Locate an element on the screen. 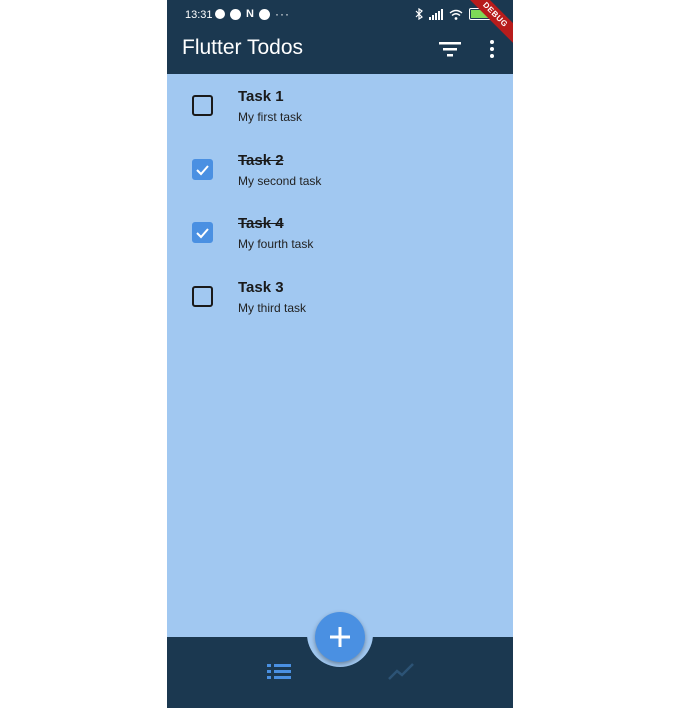 This screenshot has width=680, height=708. show-chart-icon is located at coordinates (401, 671).